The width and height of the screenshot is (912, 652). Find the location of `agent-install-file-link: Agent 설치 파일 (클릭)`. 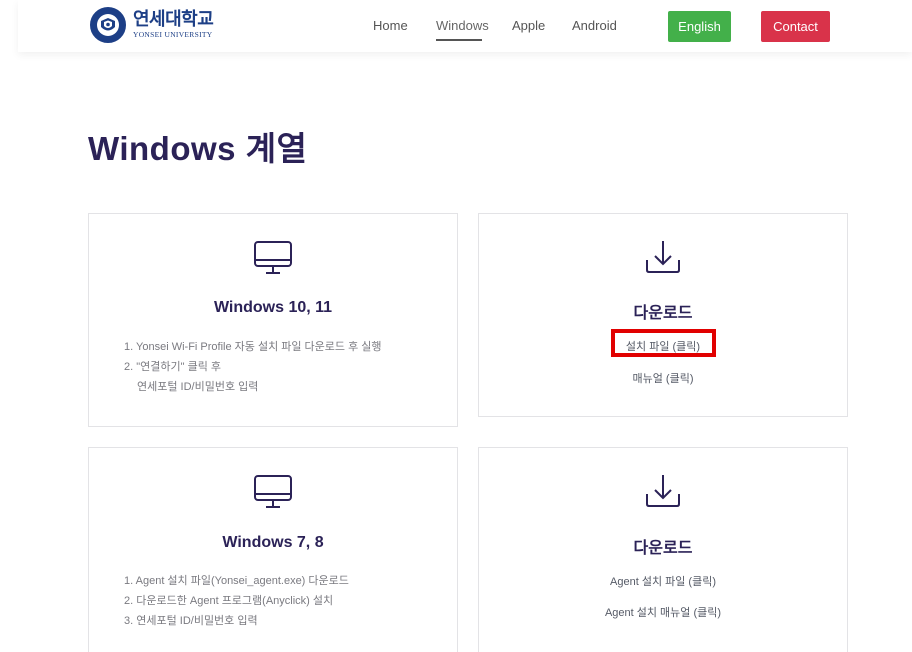

agent-install-file-link: Agent 설치 파일 (클릭) is located at coordinates (663, 581).